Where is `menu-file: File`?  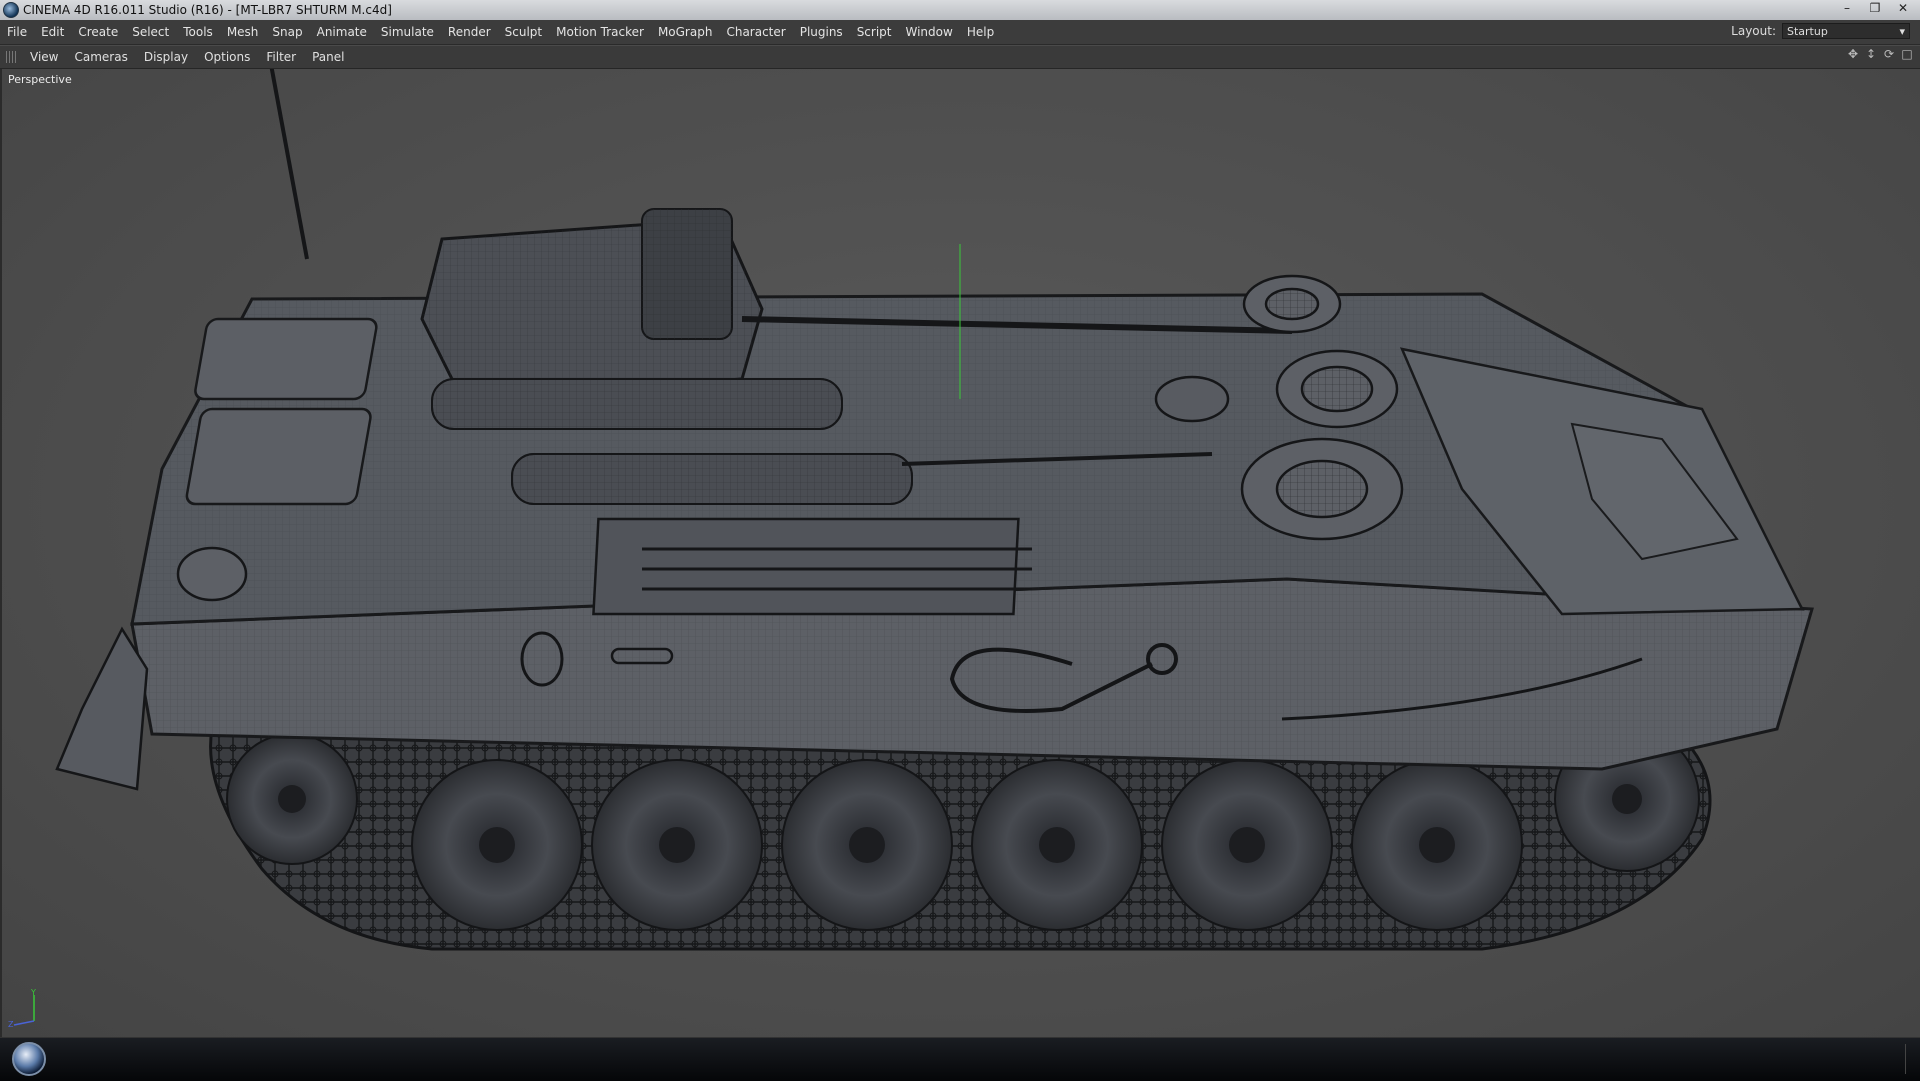 menu-file: File is located at coordinates (17, 32).